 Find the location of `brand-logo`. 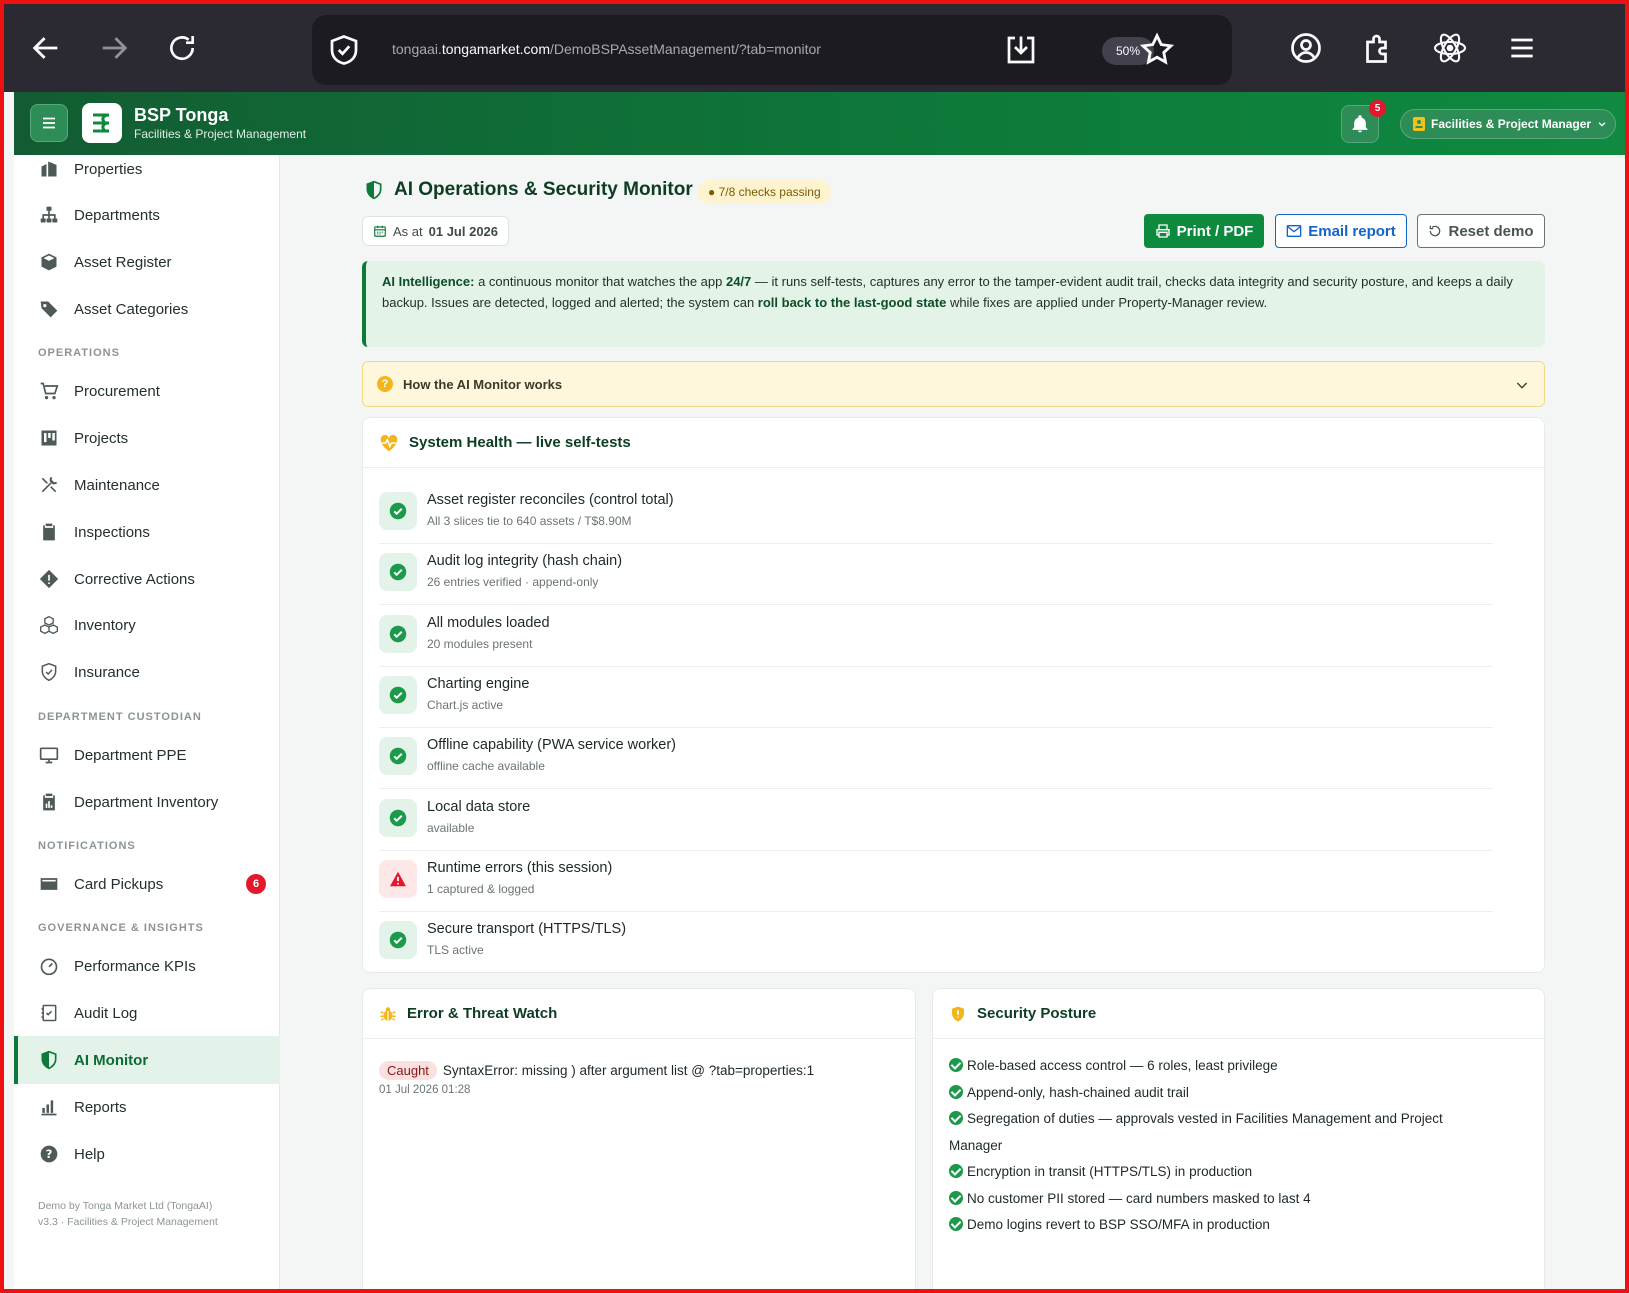

brand-logo is located at coordinates (102, 123).